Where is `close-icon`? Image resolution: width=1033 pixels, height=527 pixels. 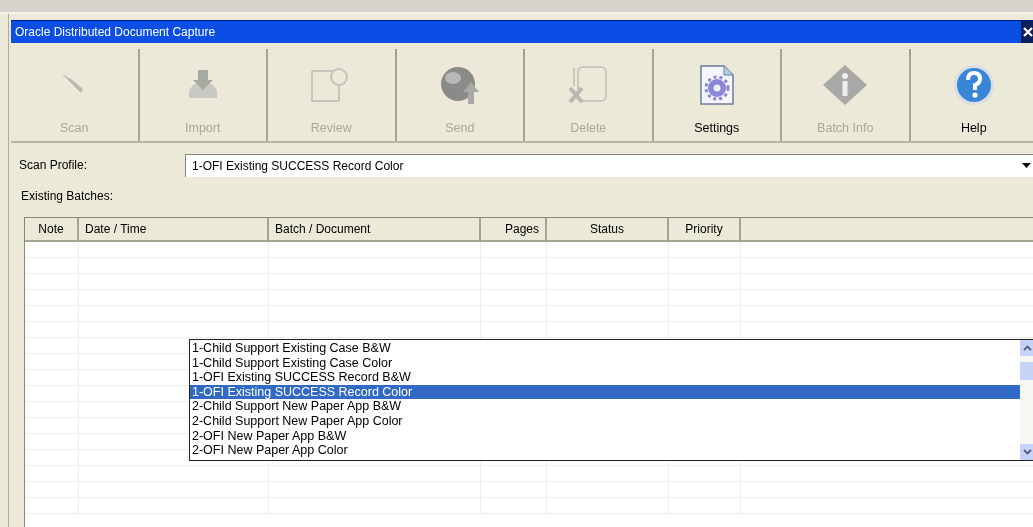 close-icon is located at coordinates (1028, 32).